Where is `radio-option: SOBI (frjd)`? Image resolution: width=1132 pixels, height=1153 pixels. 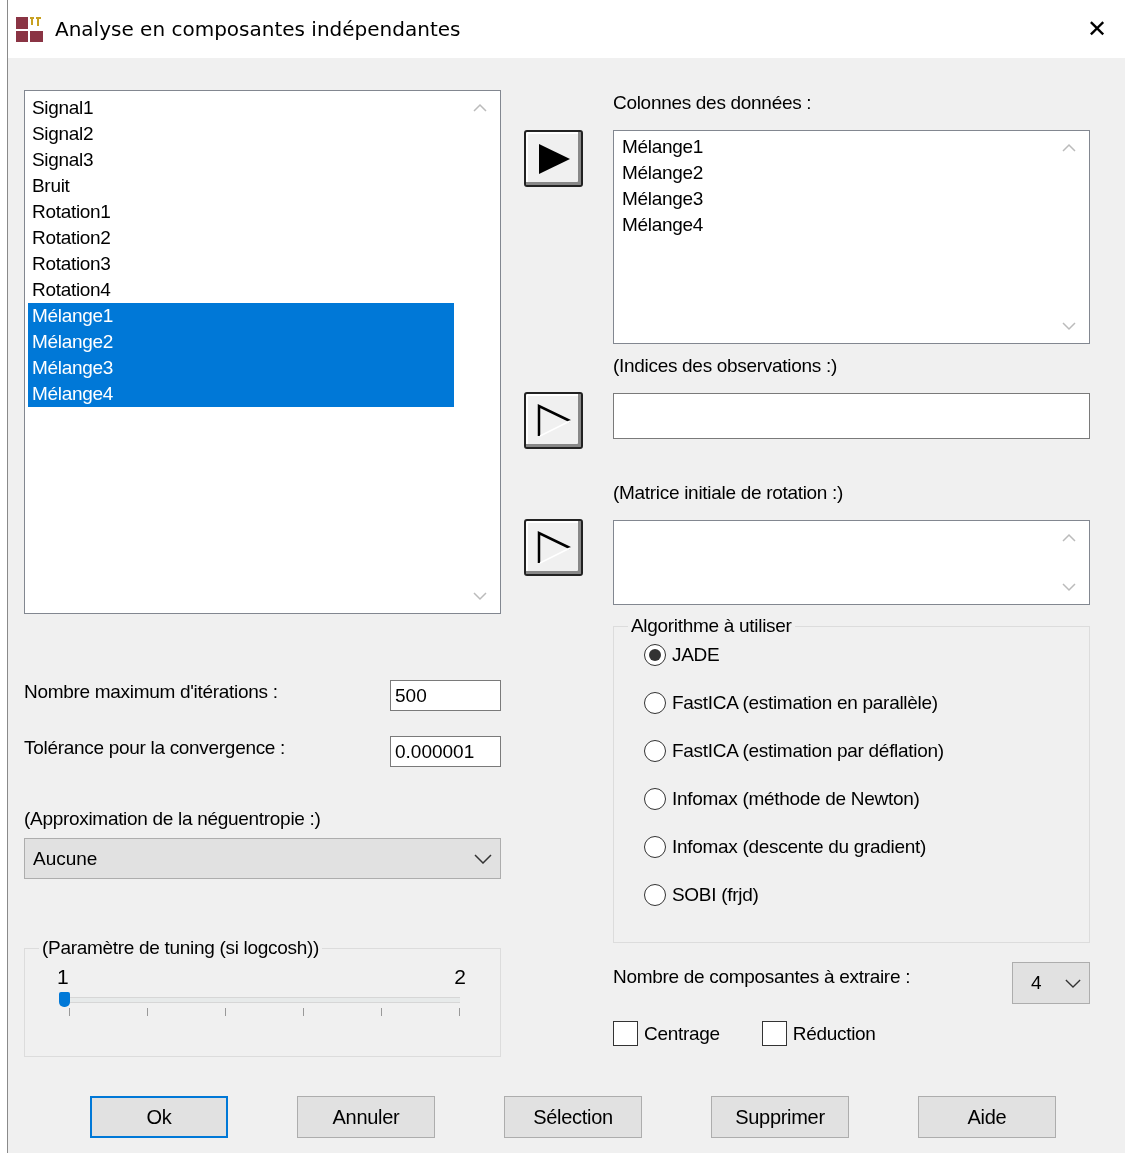 radio-option: SOBI (frjd) is located at coordinates (858, 895).